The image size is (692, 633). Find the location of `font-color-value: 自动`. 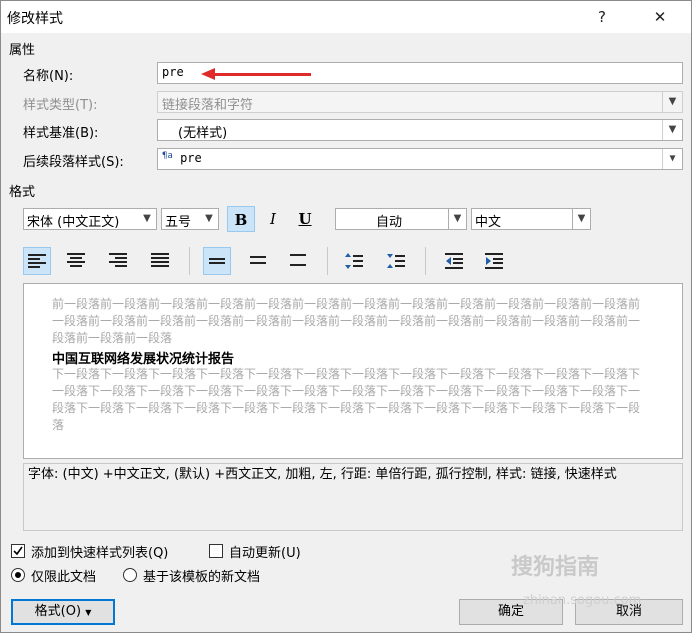

font-color-value: 自动 is located at coordinates (388, 222).